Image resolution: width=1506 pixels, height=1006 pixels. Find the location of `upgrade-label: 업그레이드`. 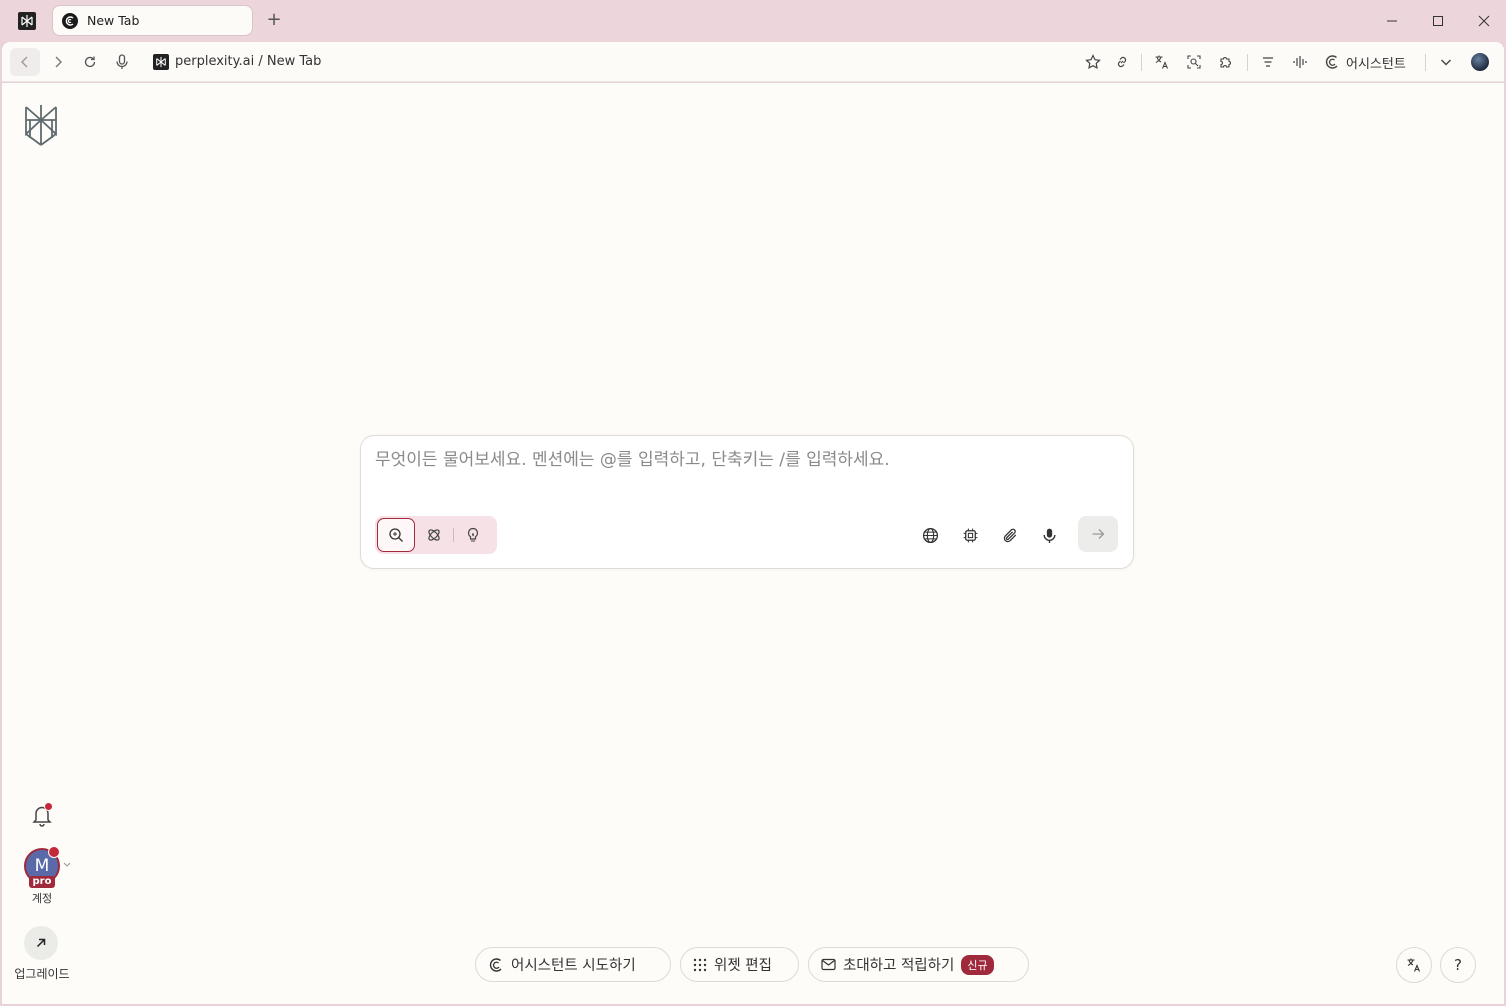

upgrade-label: 업그레이드 is located at coordinates (42, 973).